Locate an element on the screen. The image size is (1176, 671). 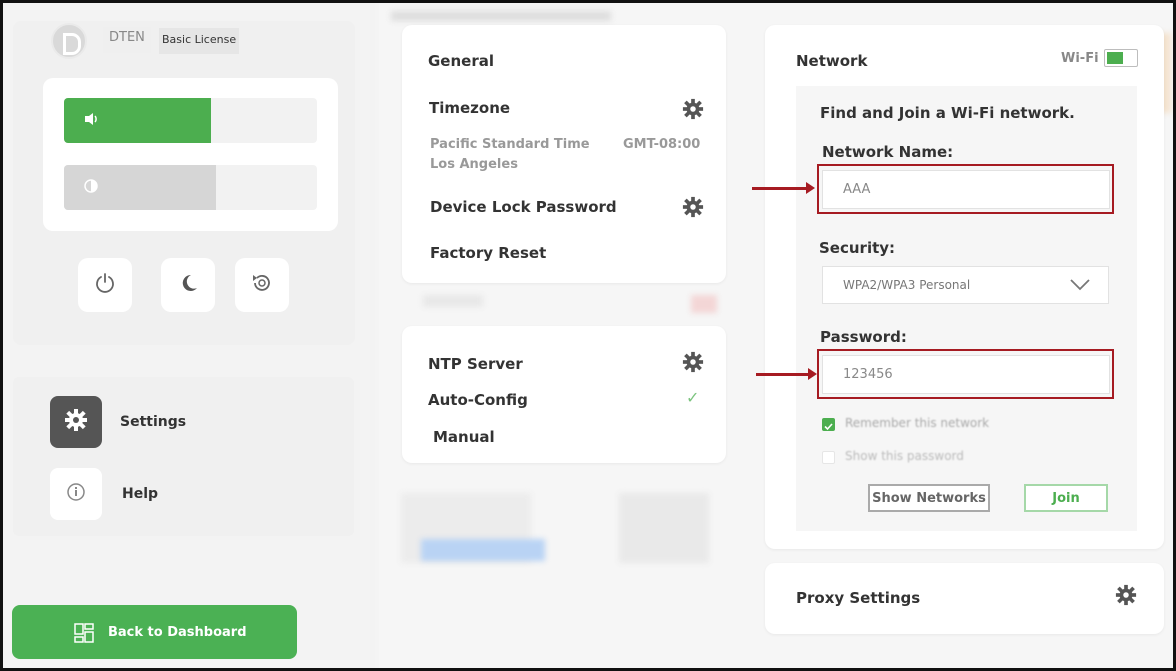
security-label: Security: is located at coordinates (857, 248).